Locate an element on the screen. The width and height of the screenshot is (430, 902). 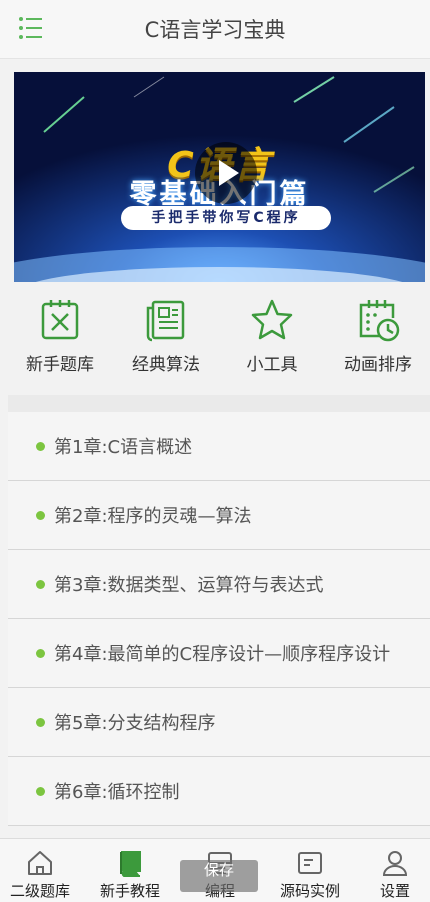
banner-subtitle: 手把手带你写C程序 is located at coordinates (226, 218).